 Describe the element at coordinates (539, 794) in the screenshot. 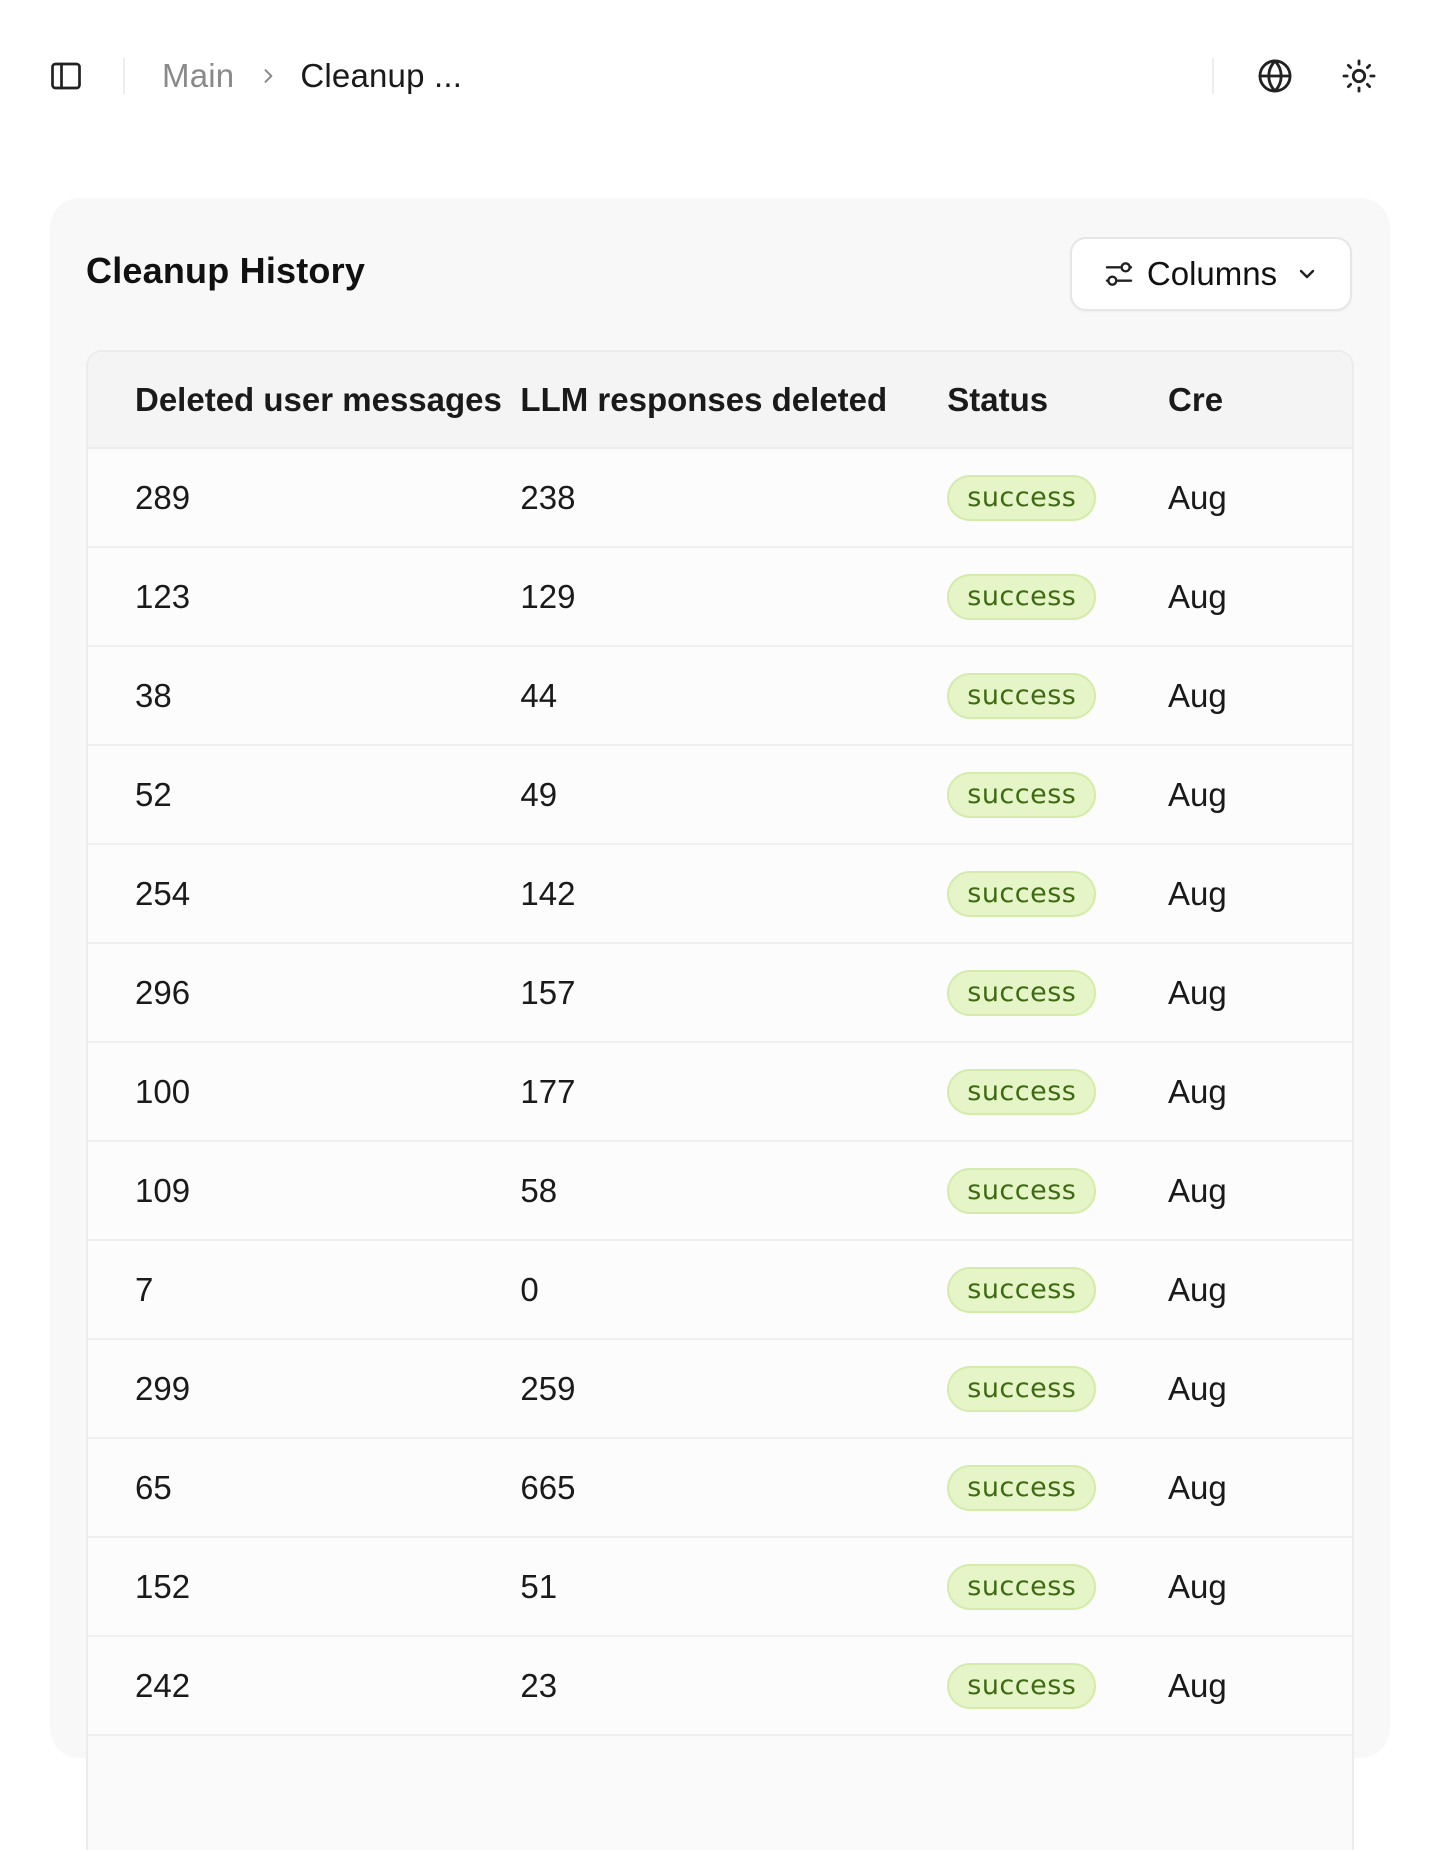

I see `cell-llm-responses-deleted: 49` at that location.